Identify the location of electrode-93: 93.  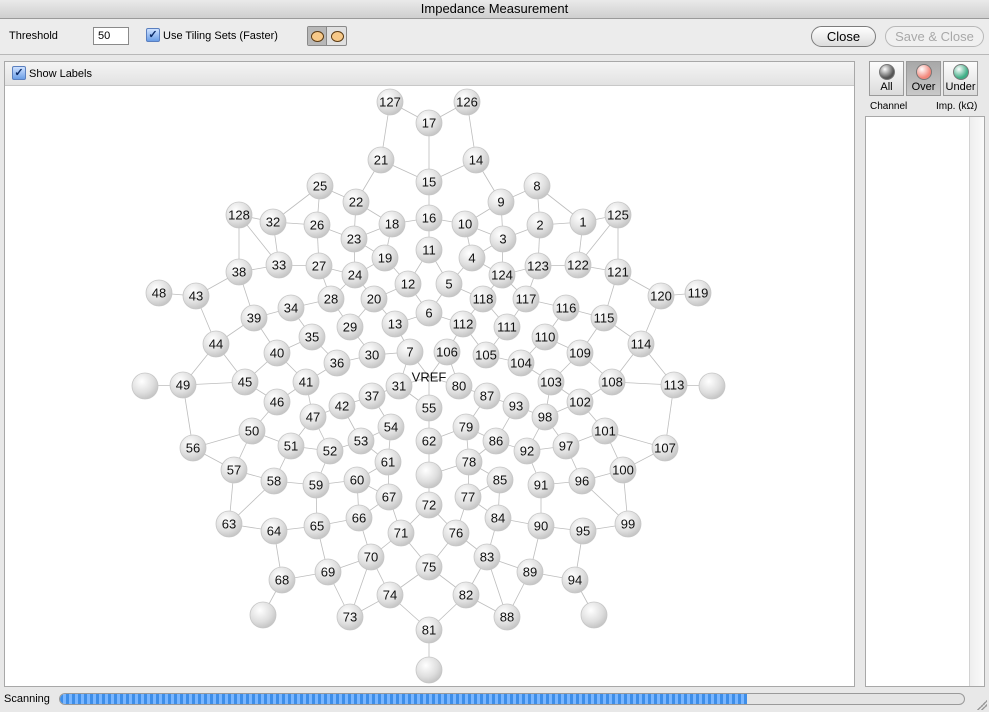
(516, 406).